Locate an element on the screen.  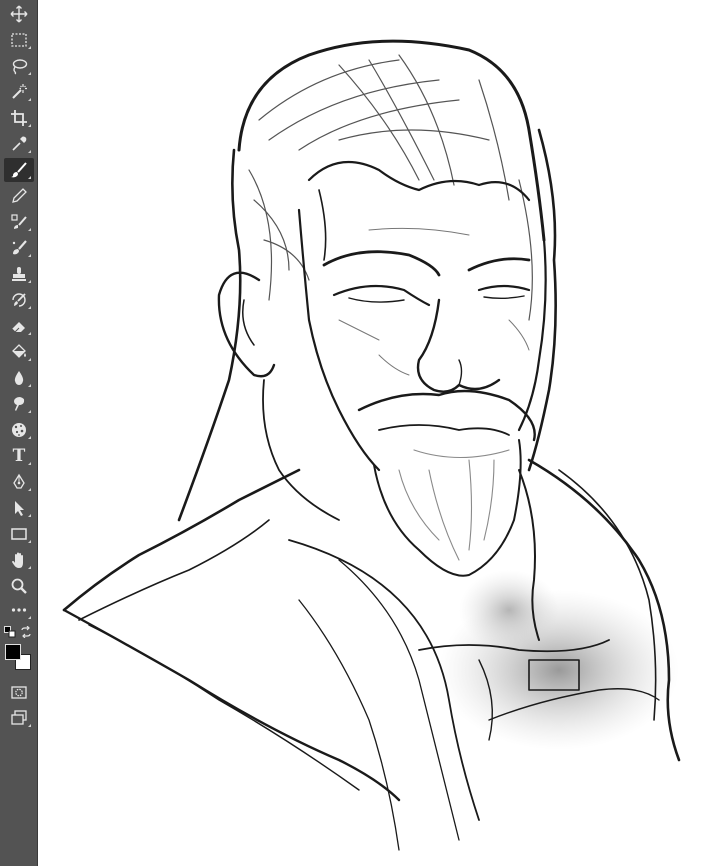
smudge-tool is located at coordinates (19, 404).